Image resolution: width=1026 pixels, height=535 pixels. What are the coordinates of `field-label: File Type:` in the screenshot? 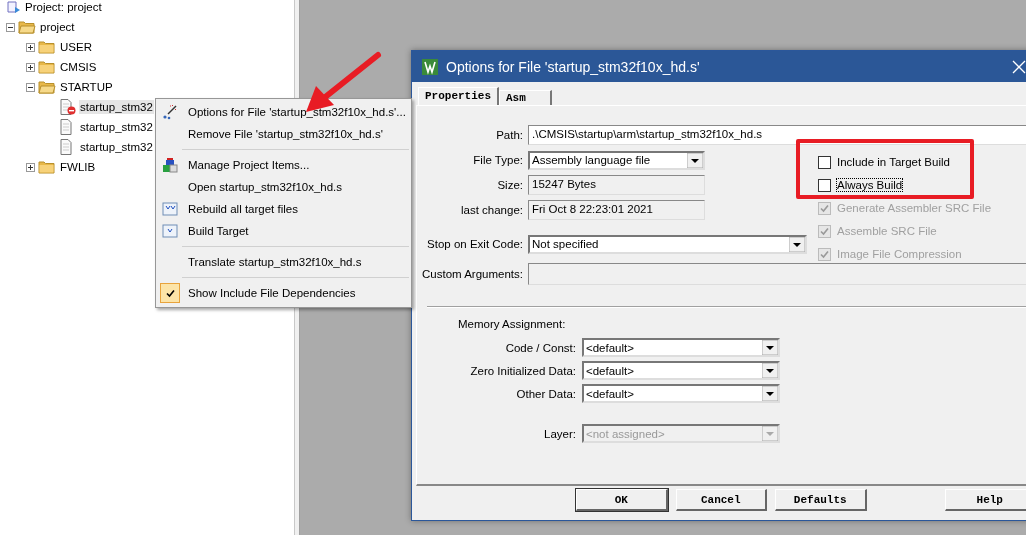 It's located at (497, 160).